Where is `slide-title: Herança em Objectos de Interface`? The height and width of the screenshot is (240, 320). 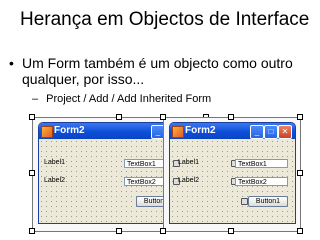
slide-title: Herança em Objectos de Interface is located at coordinates (165, 19).